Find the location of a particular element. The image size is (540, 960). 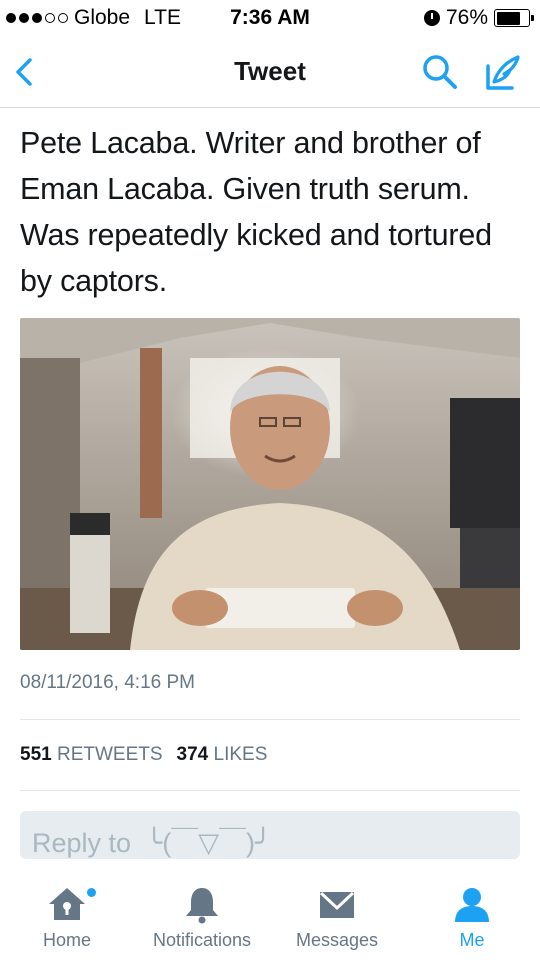

tab-notifications: Notifications is located at coordinates (202, 917).